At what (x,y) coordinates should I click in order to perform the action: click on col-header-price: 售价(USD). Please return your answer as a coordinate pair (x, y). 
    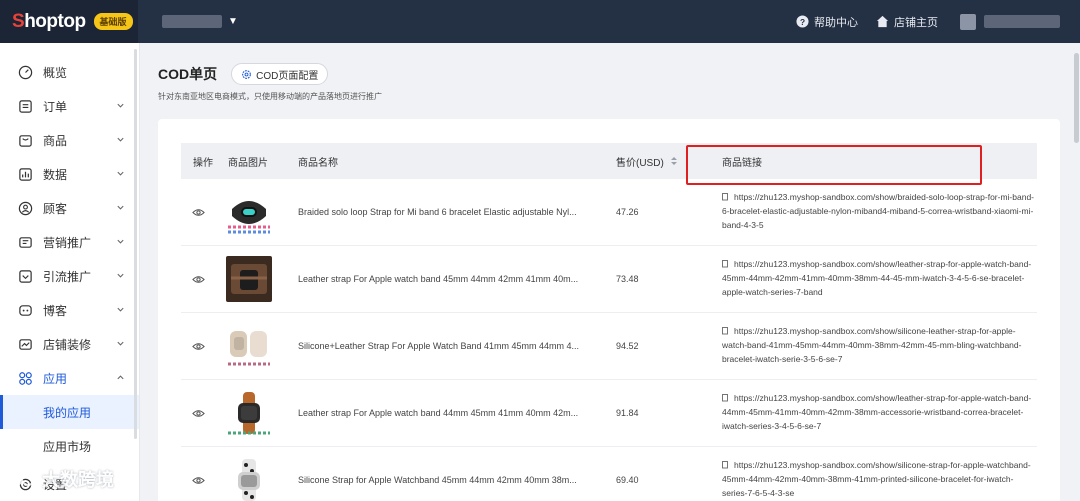
    Looking at the image, I should click on (647, 161).